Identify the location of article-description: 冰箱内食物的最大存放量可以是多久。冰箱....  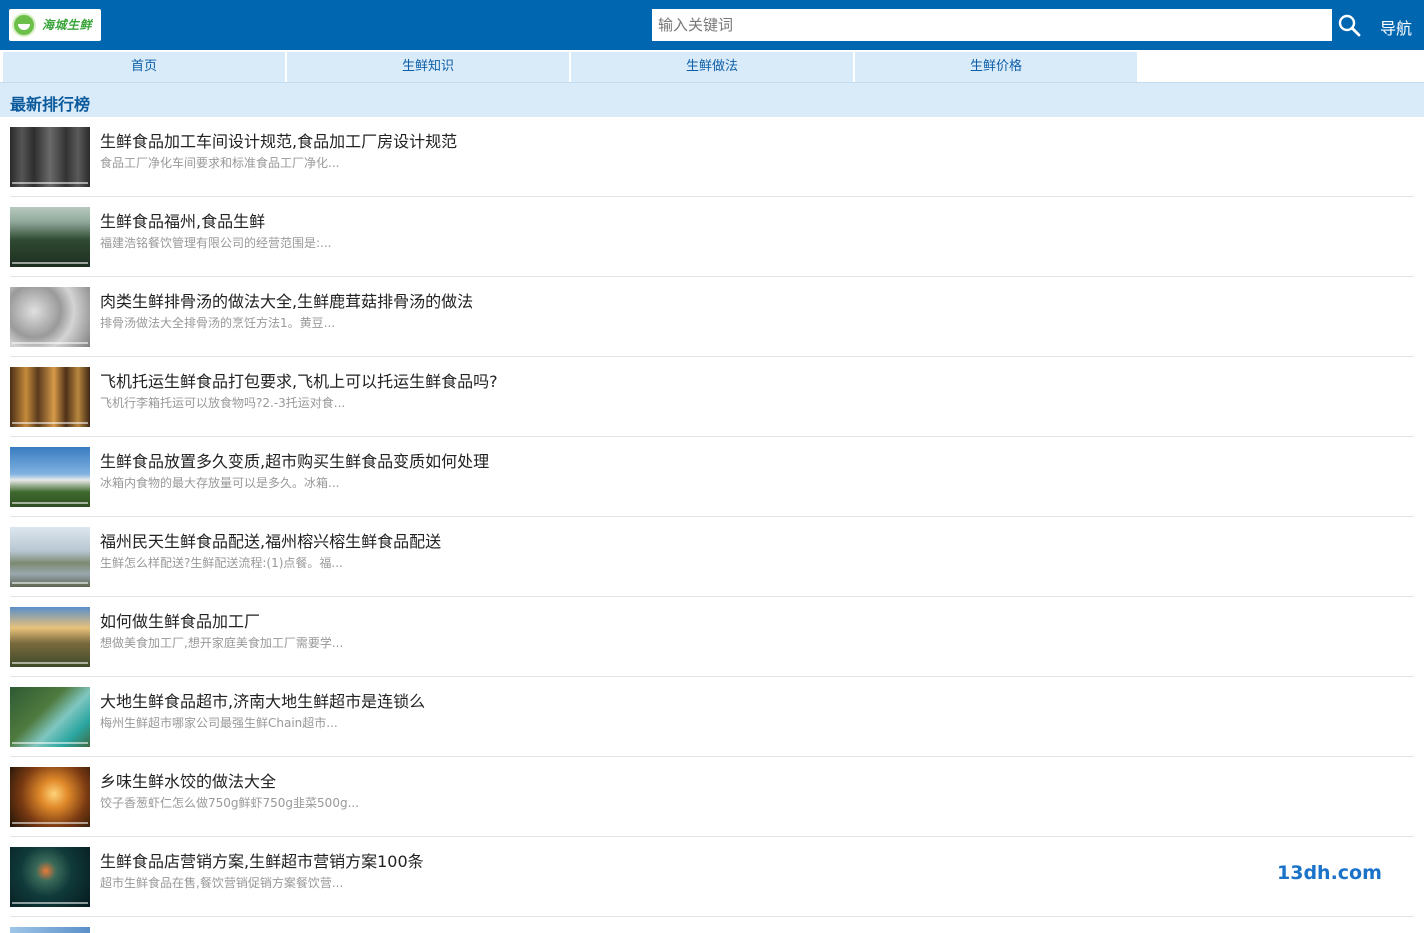
(220, 483).